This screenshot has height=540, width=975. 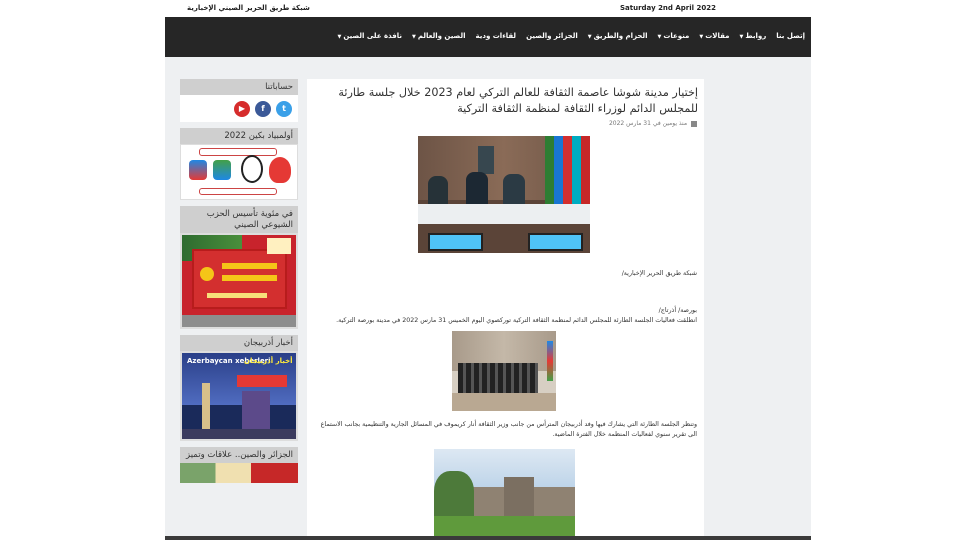 What do you see at coordinates (504, 371) in the screenshot?
I see `group-photo` at bounding box center [504, 371].